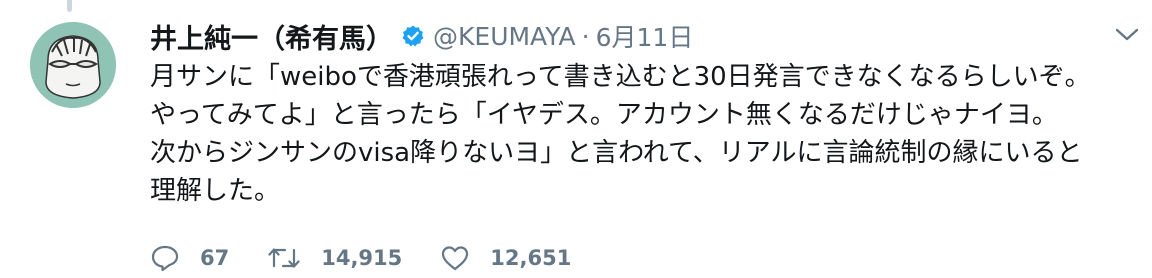  Describe the element at coordinates (504, 36) in the screenshot. I see `user-handle: @KEUMAYA` at that location.